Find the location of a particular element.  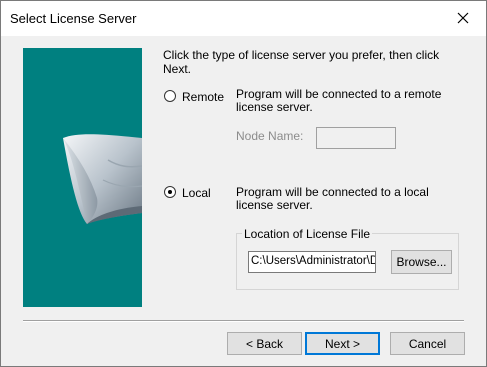

next-button: Next > is located at coordinates (342, 343).